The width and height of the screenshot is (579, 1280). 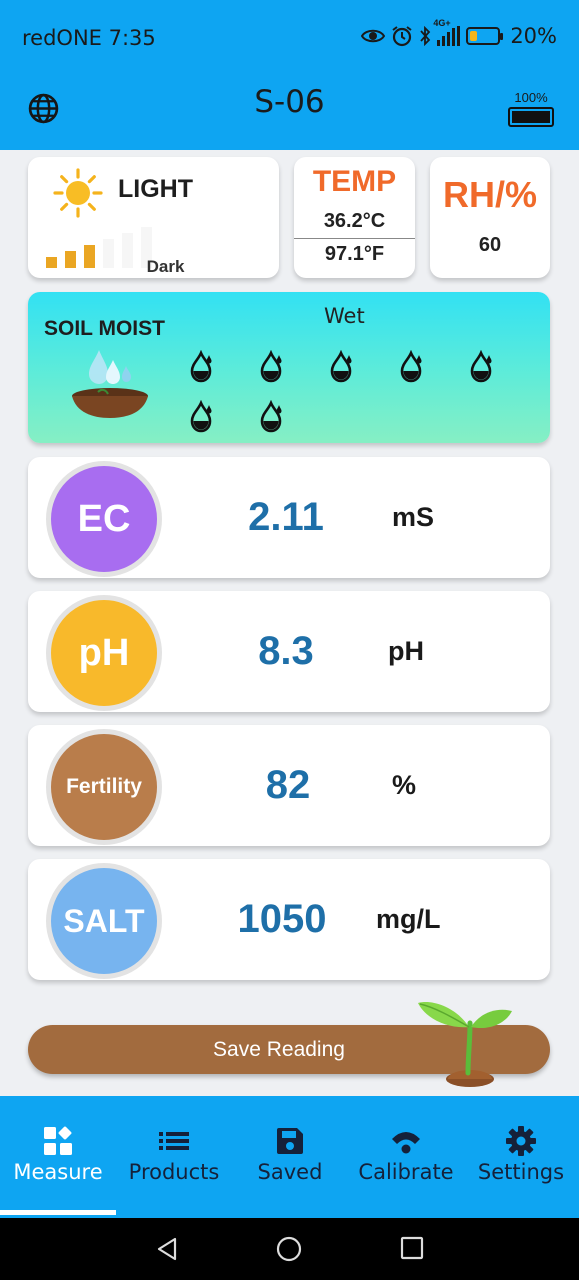 What do you see at coordinates (286, 651) in the screenshot?
I see `ph-value: 8.3` at bounding box center [286, 651].